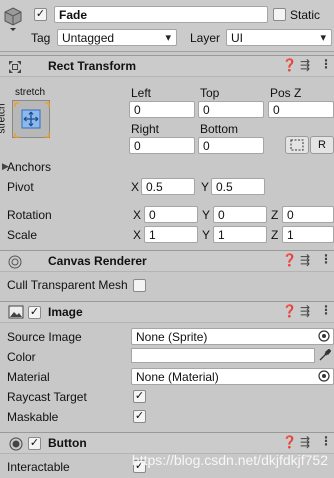 The image size is (334, 478). What do you see at coordinates (139, 416) in the screenshot?
I see `maskable-checkbox: ✓` at bounding box center [139, 416].